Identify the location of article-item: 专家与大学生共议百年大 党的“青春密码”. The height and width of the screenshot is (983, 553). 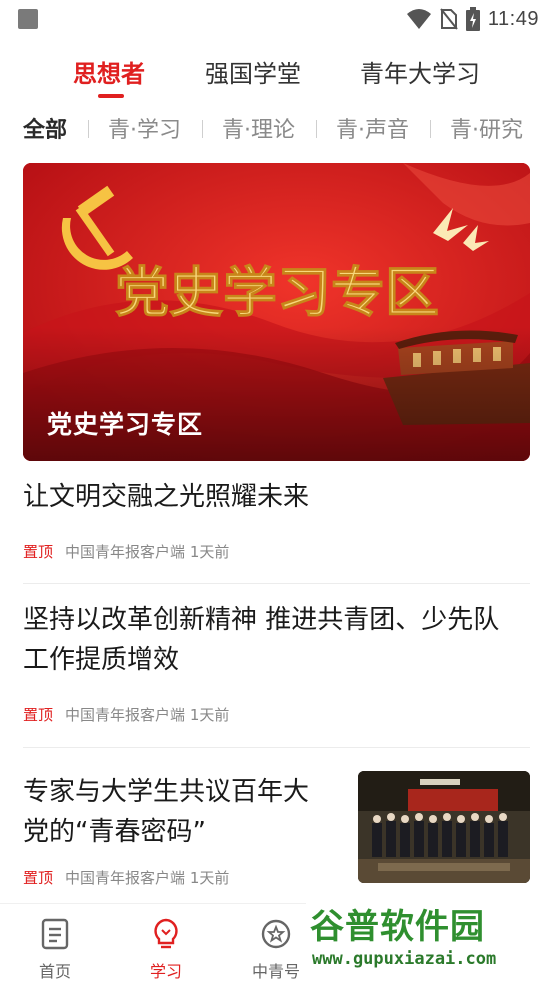
(183, 812).